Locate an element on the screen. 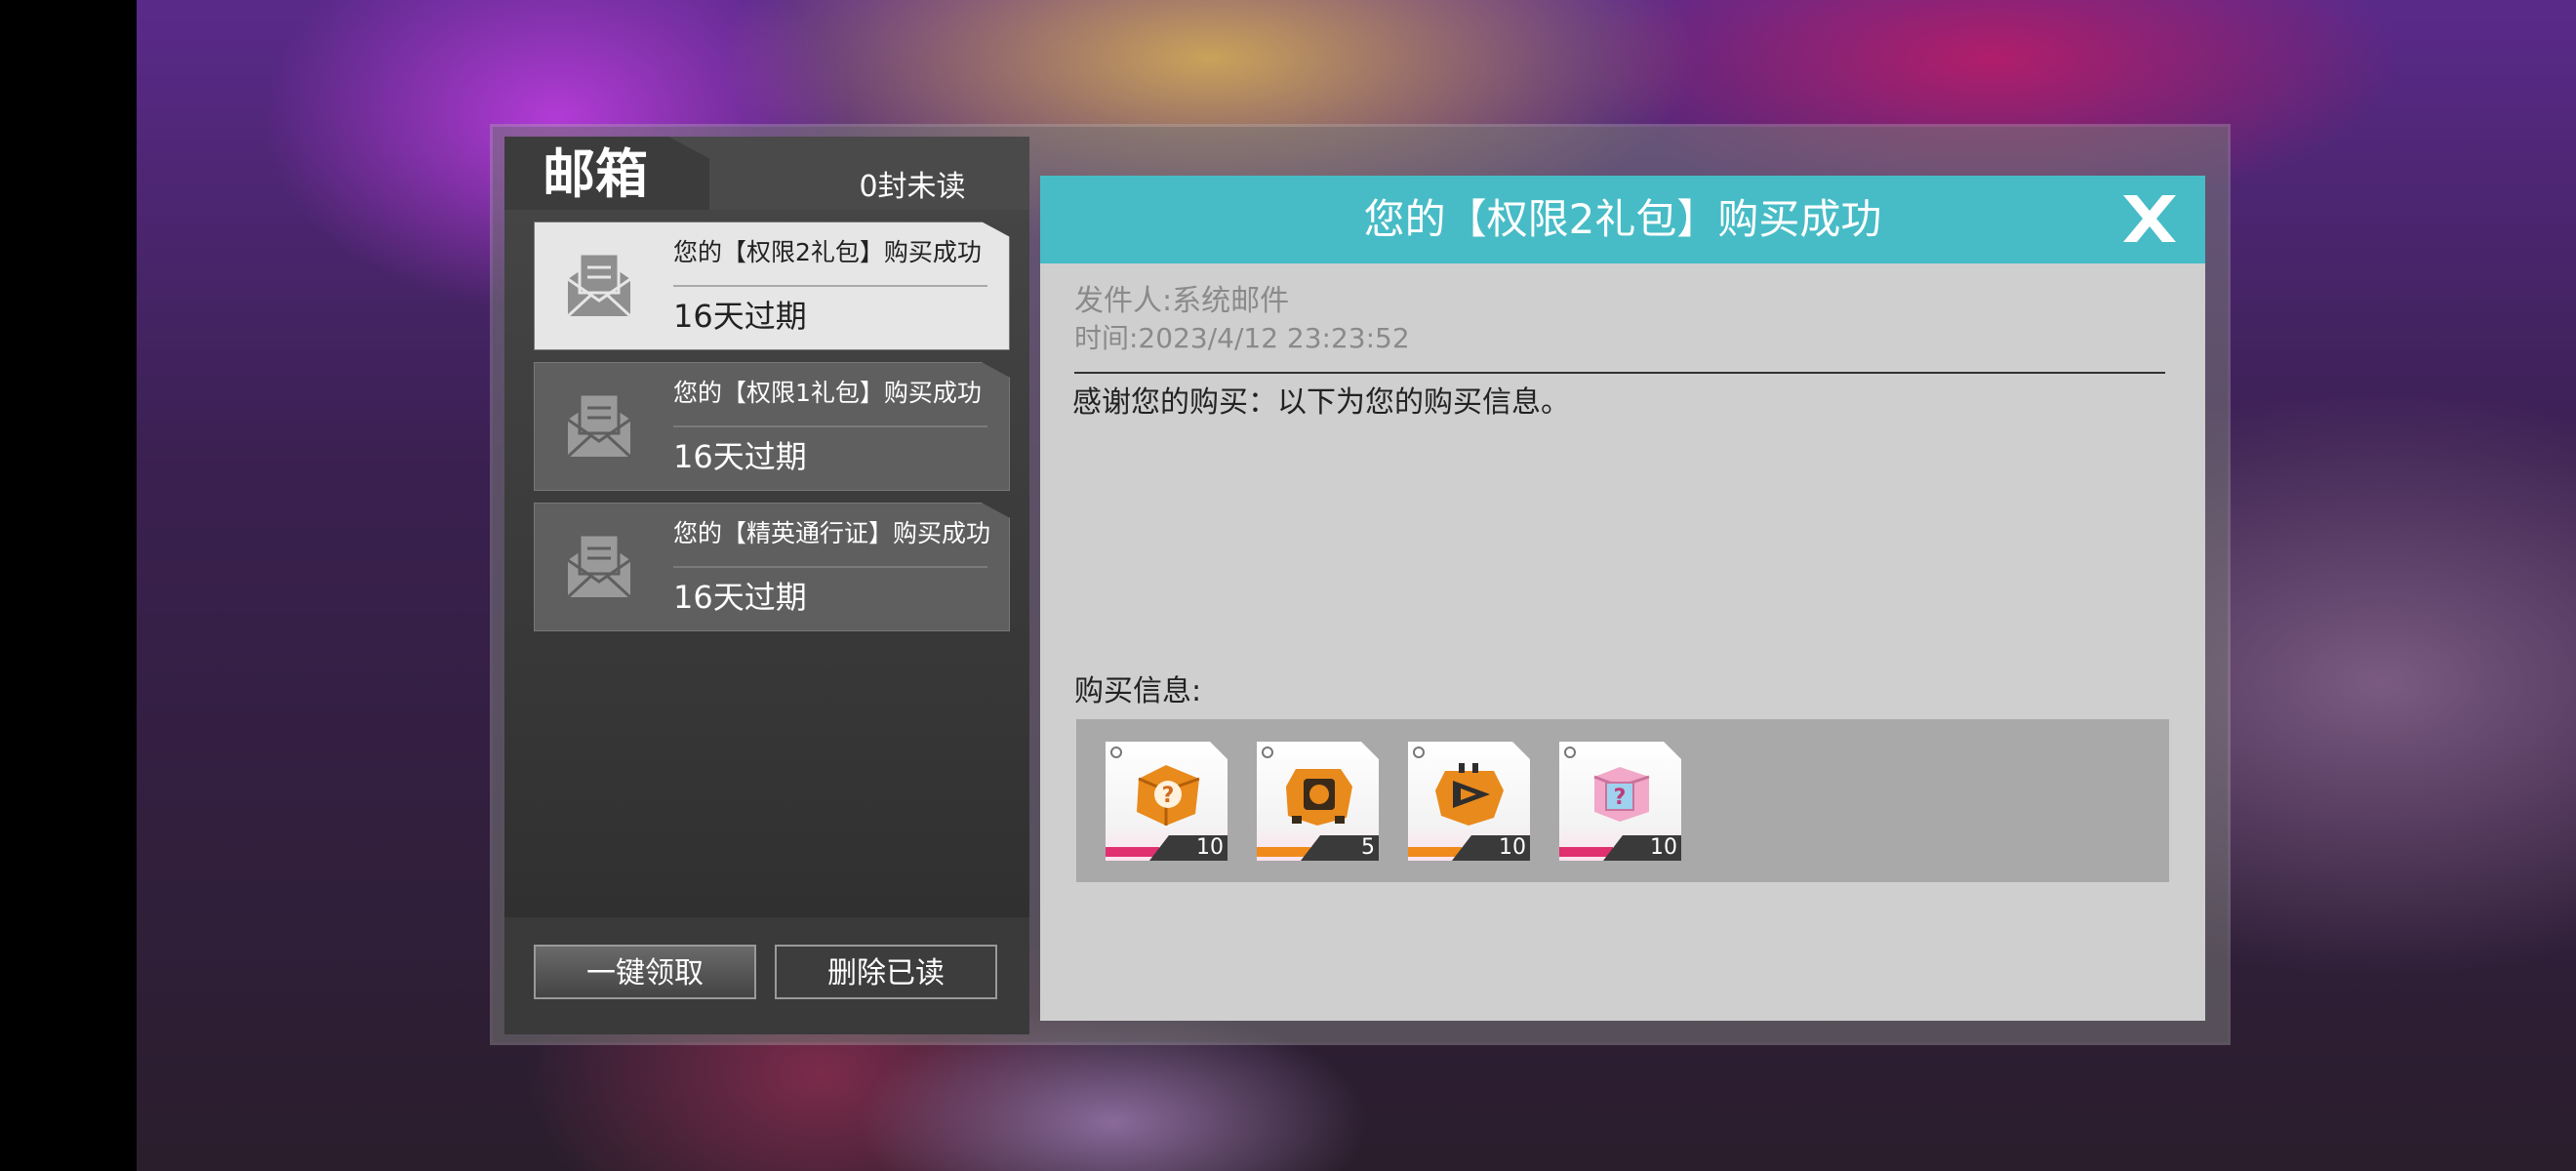 This screenshot has width=2576, height=1171. mail-item-1: 您的【权限2礼包】购买成功 16天过期 is located at coordinates (772, 286).